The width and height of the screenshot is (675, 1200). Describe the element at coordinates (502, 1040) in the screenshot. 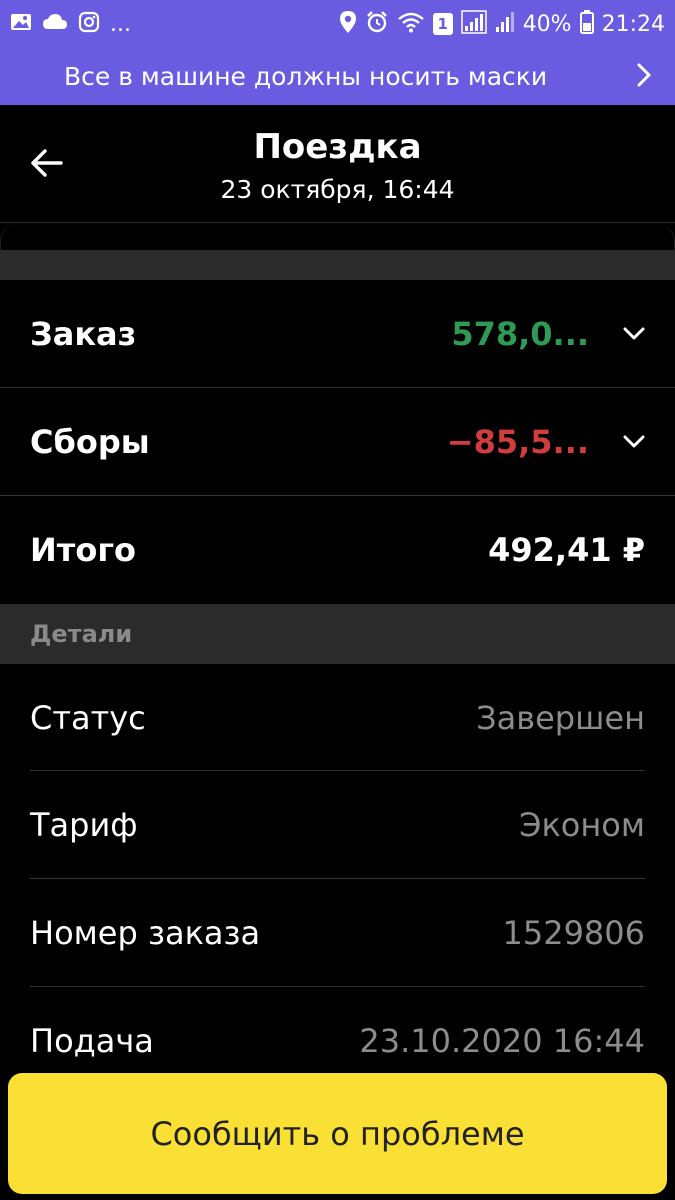

I see `detail-value: 23.10.2020 16:44` at that location.